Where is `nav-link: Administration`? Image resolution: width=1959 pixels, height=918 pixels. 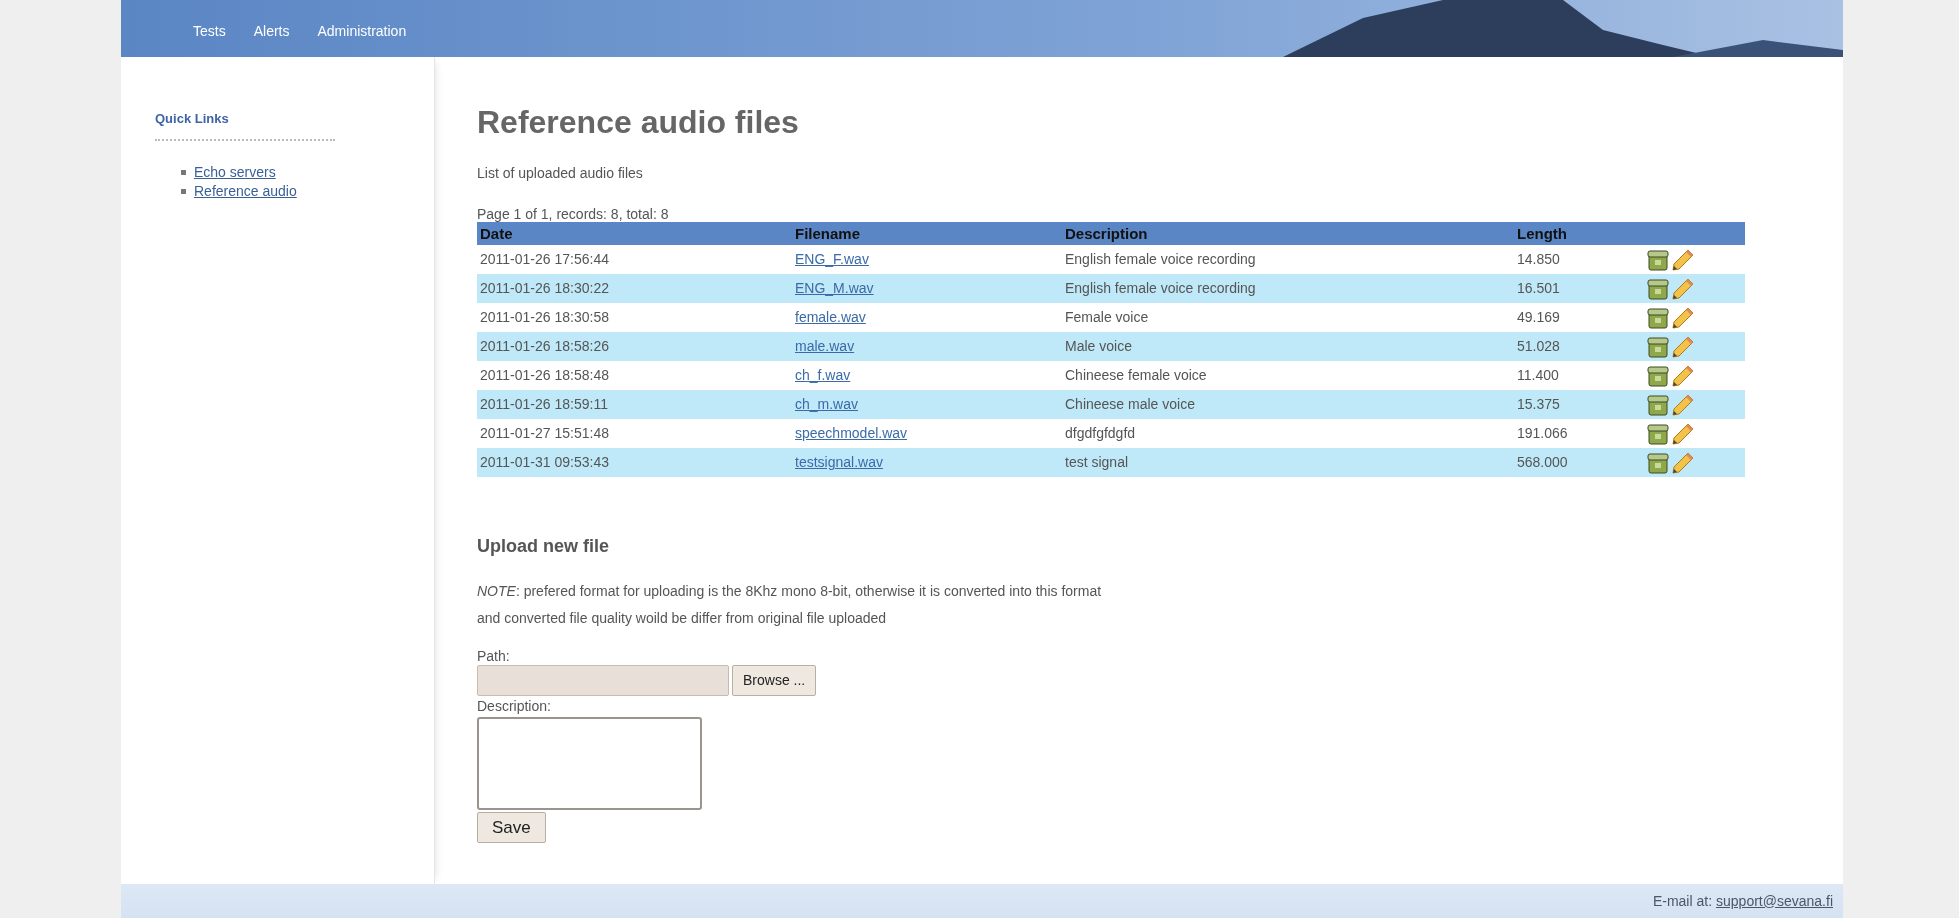
nav-link: Administration is located at coordinates (362, 31).